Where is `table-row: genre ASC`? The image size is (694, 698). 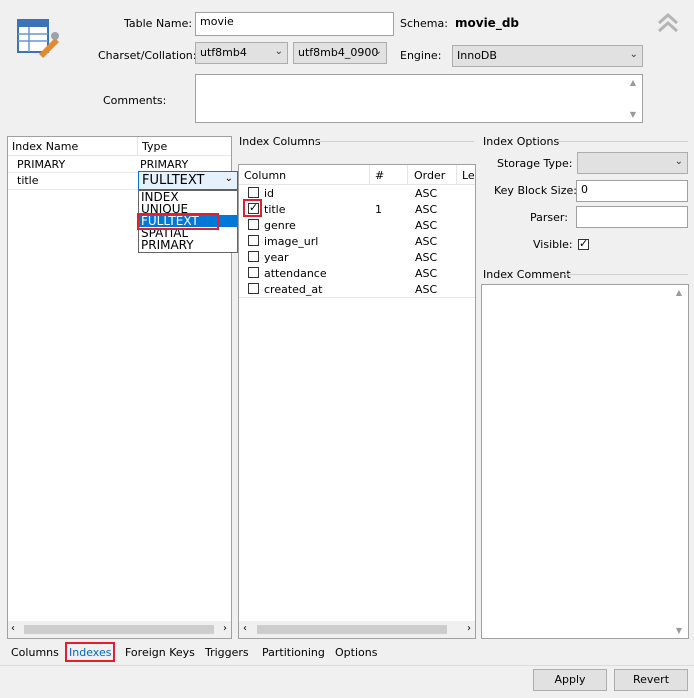
table-row: genre ASC is located at coordinates (357, 225).